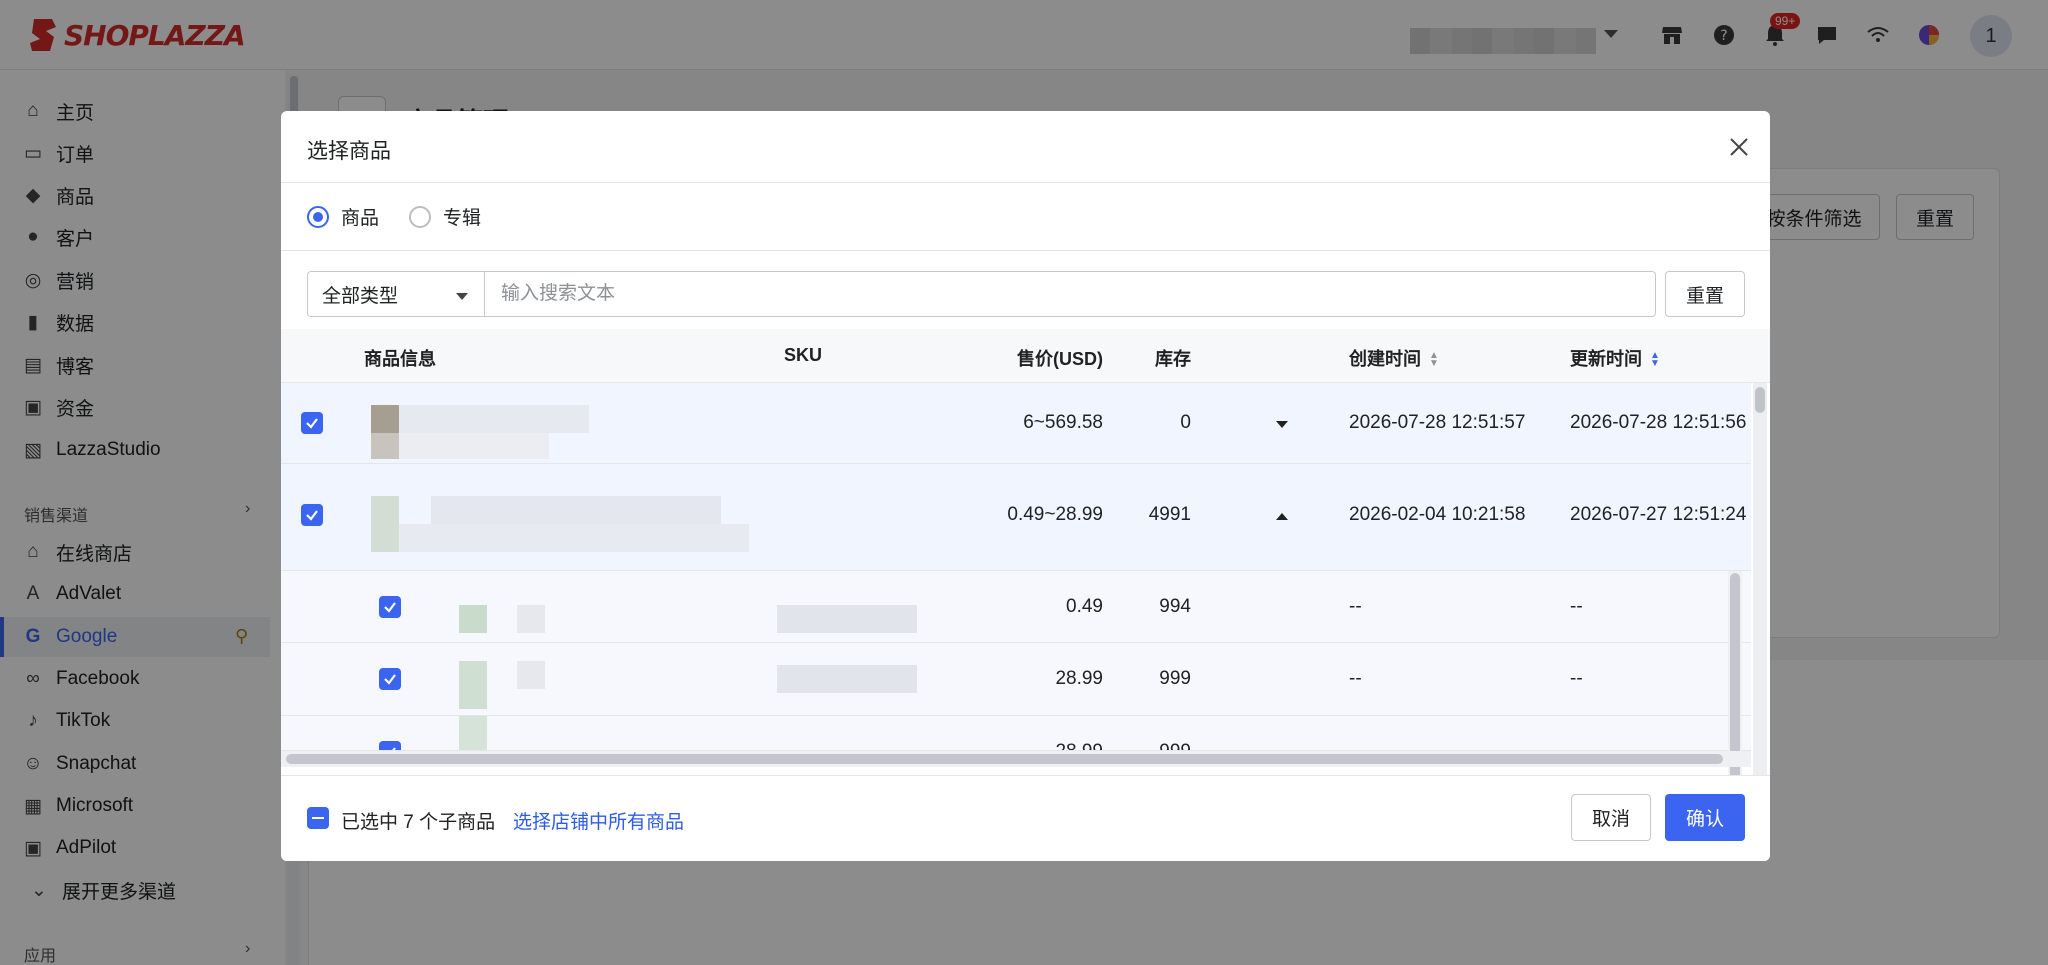 This screenshot has height=965, width=2048. I want to click on column-header-price: 售价(USD), so click(1060, 359).